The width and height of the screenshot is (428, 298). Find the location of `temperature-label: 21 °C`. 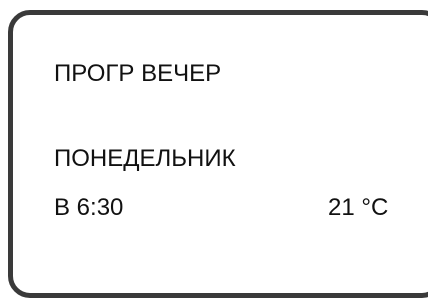

temperature-label: 21 °C is located at coordinates (358, 207).